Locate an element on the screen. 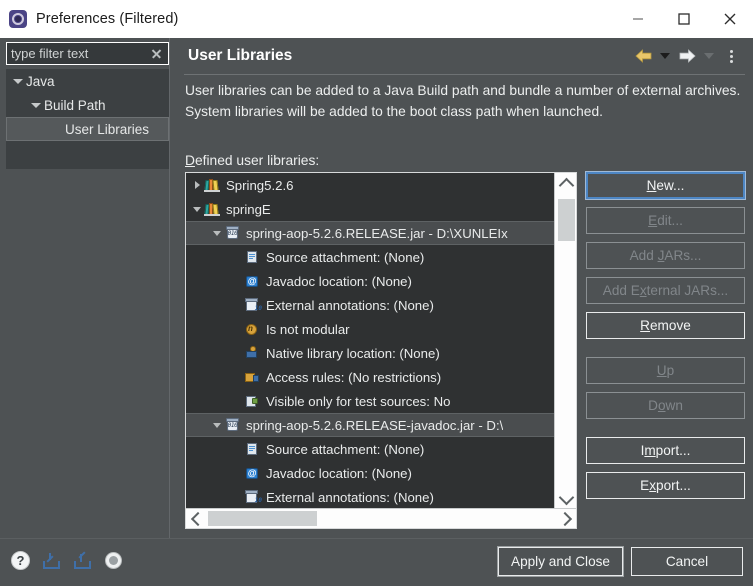 The width and height of the screenshot is (753, 586). annotations-icon: 10 is located at coordinates (253, 305).